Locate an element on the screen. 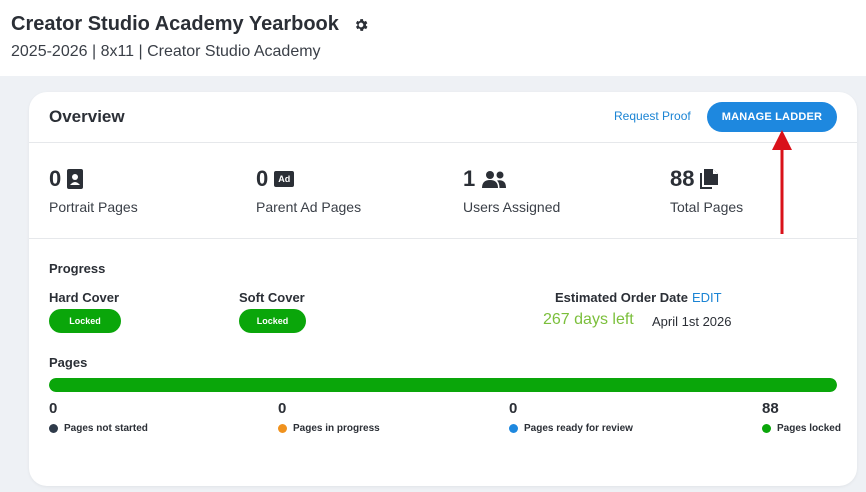 The image size is (866, 492). estimated-order-date: Estimated Order Date EDIT is located at coordinates (638, 297).